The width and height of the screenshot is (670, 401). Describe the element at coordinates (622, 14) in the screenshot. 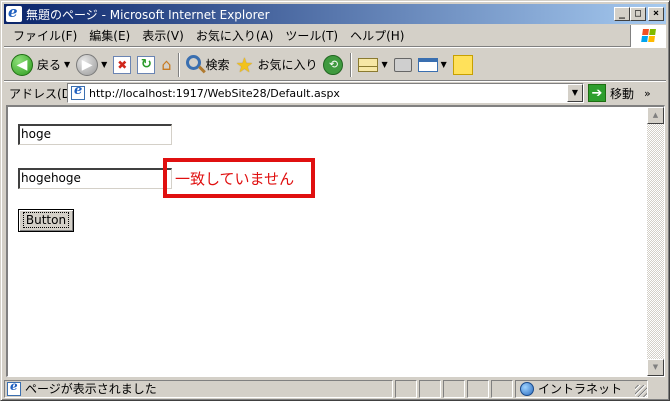

I see `minimize-button: _` at that location.